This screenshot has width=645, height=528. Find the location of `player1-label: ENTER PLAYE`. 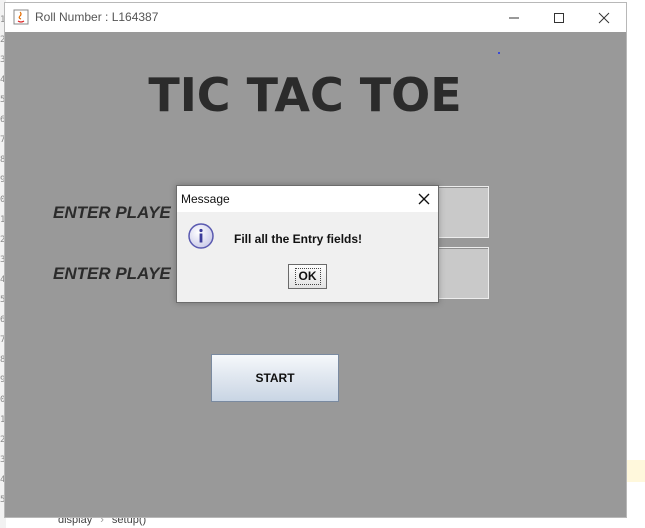

player1-label: ENTER PLAYE is located at coordinates (112, 212).